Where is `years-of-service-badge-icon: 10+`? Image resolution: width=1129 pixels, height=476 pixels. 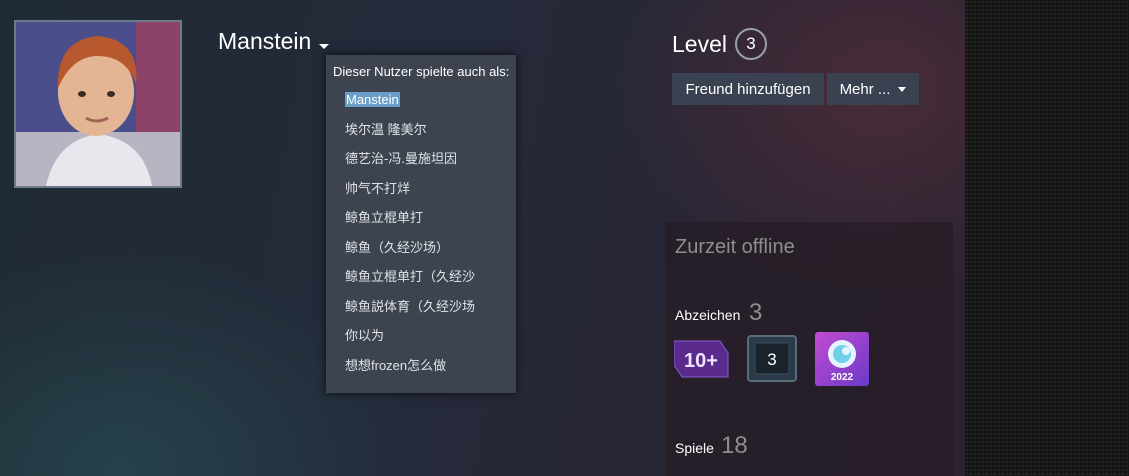 years-of-service-badge-icon: 10+ is located at coordinates (701, 359).